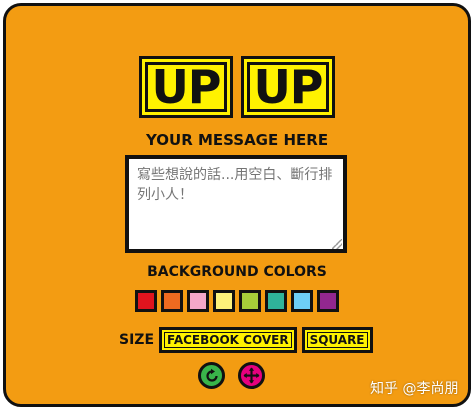 The width and height of the screenshot is (474, 410). What do you see at coordinates (250, 301) in the screenshot?
I see `color-swatch-lime` at bounding box center [250, 301].